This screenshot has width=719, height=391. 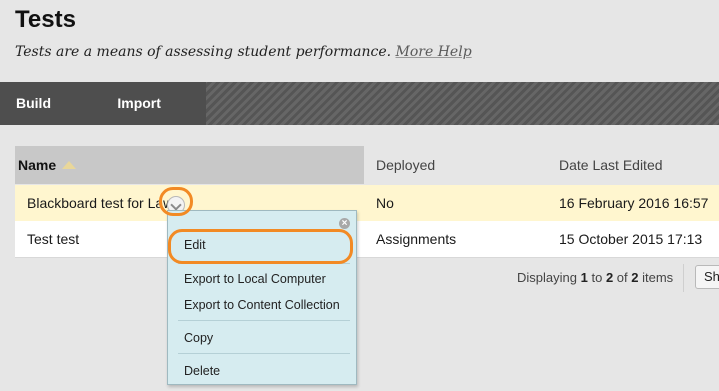 What do you see at coordinates (609, 277) in the screenshot?
I see `paging-to: 2` at bounding box center [609, 277].